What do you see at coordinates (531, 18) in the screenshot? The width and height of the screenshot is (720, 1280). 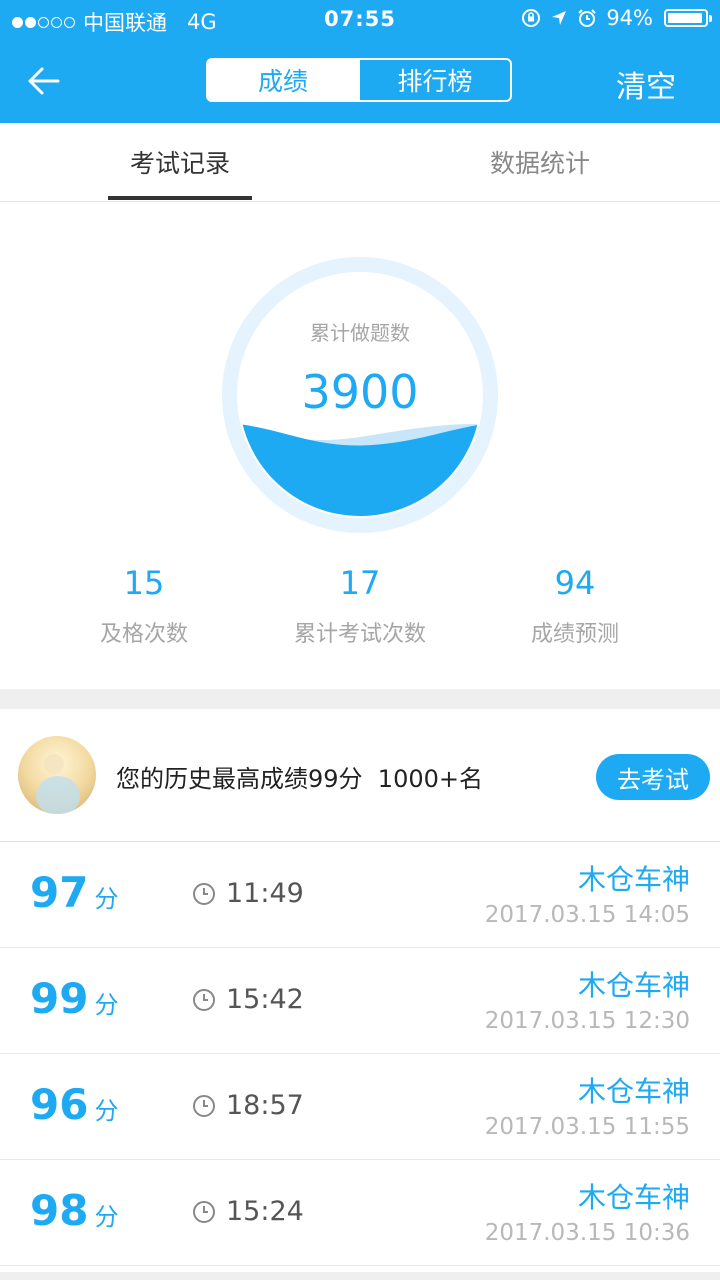 I see `rotation-lock-icon` at bounding box center [531, 18].